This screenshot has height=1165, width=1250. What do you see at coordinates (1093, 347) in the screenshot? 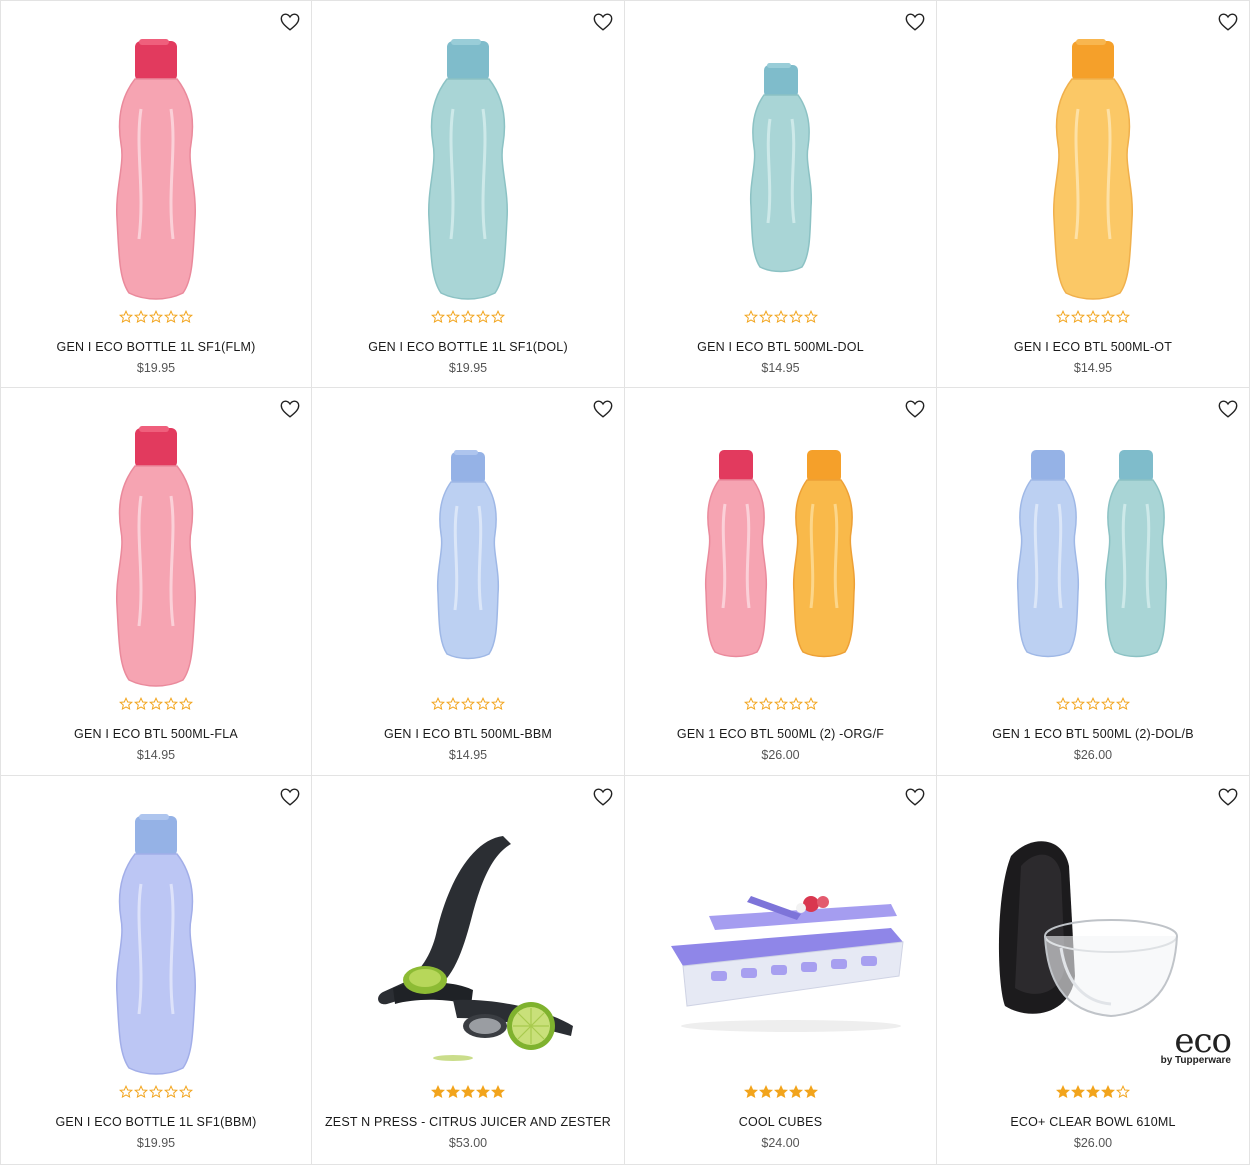
I see `product-name: GEN I ECO BTL 500ML-OT` at bounding box center [1093, 347].